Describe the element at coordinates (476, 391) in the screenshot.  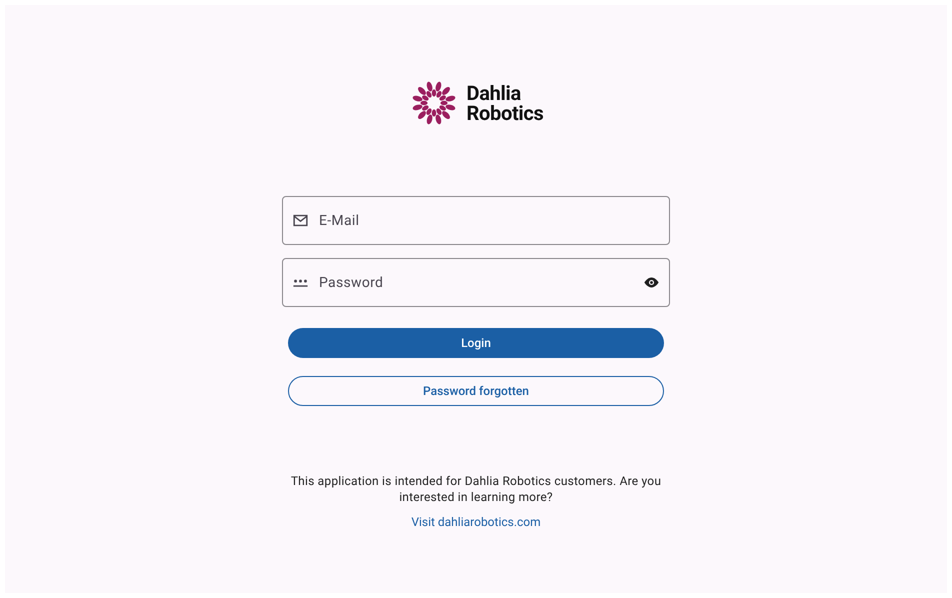
I see `password-forgotten-button: Password forgotten` at that location.